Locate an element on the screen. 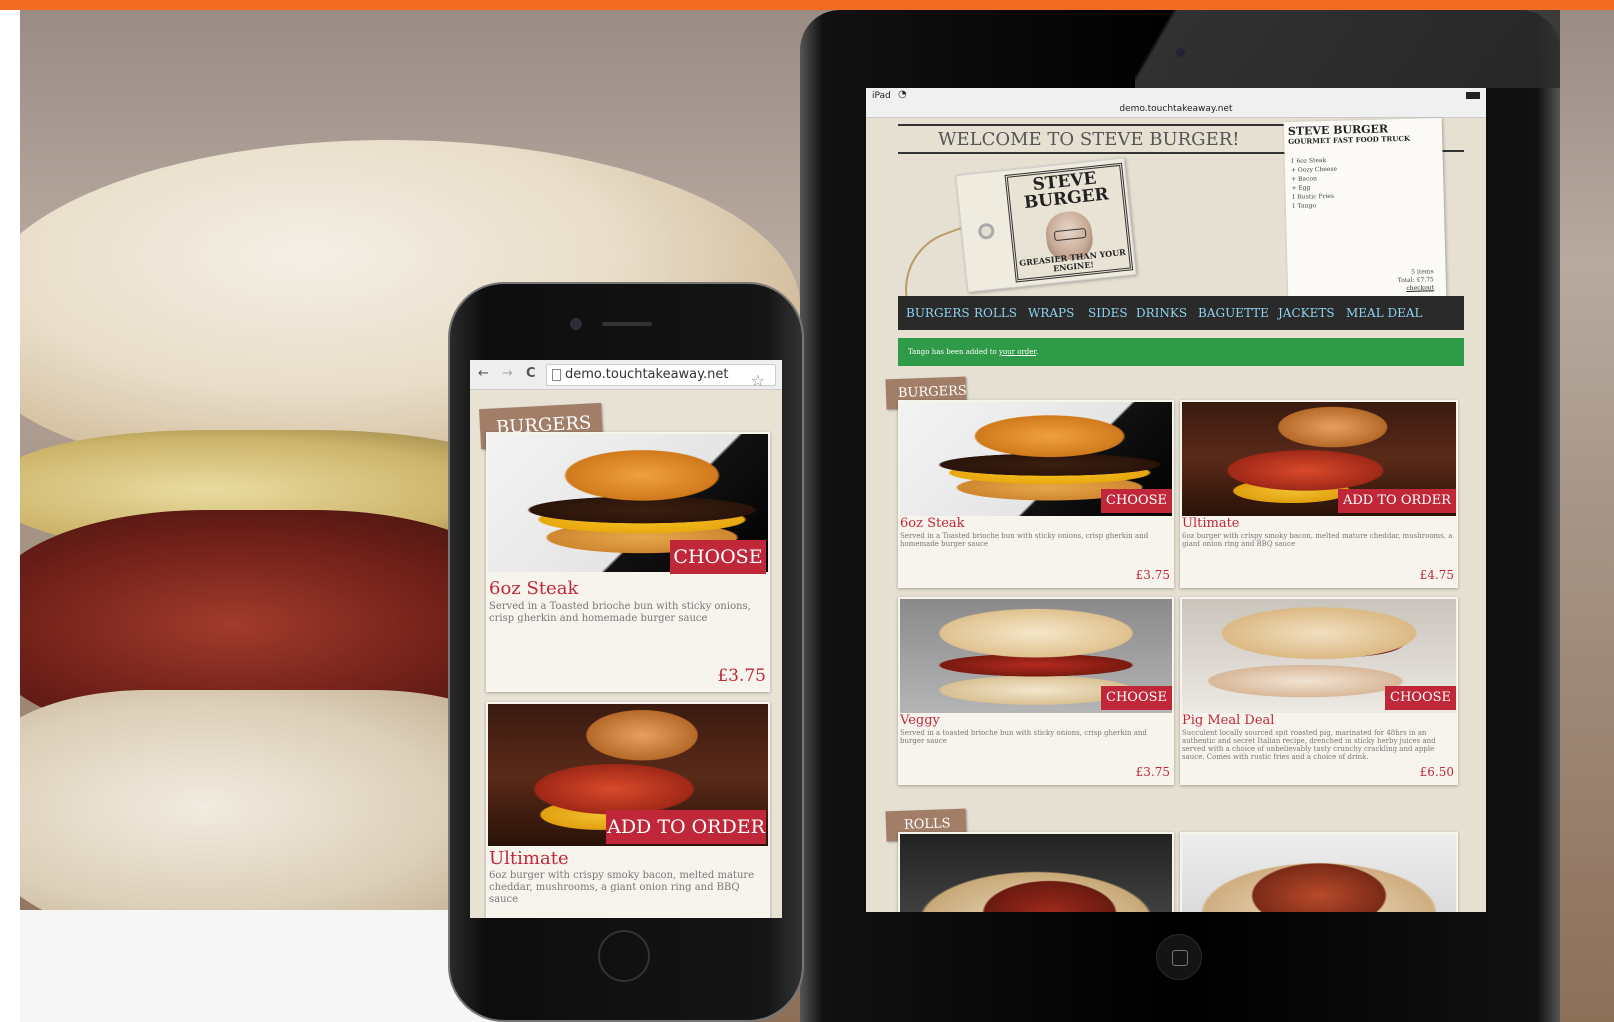  logo-title: STEVE BURGER is located at coordinates (1066, 191).